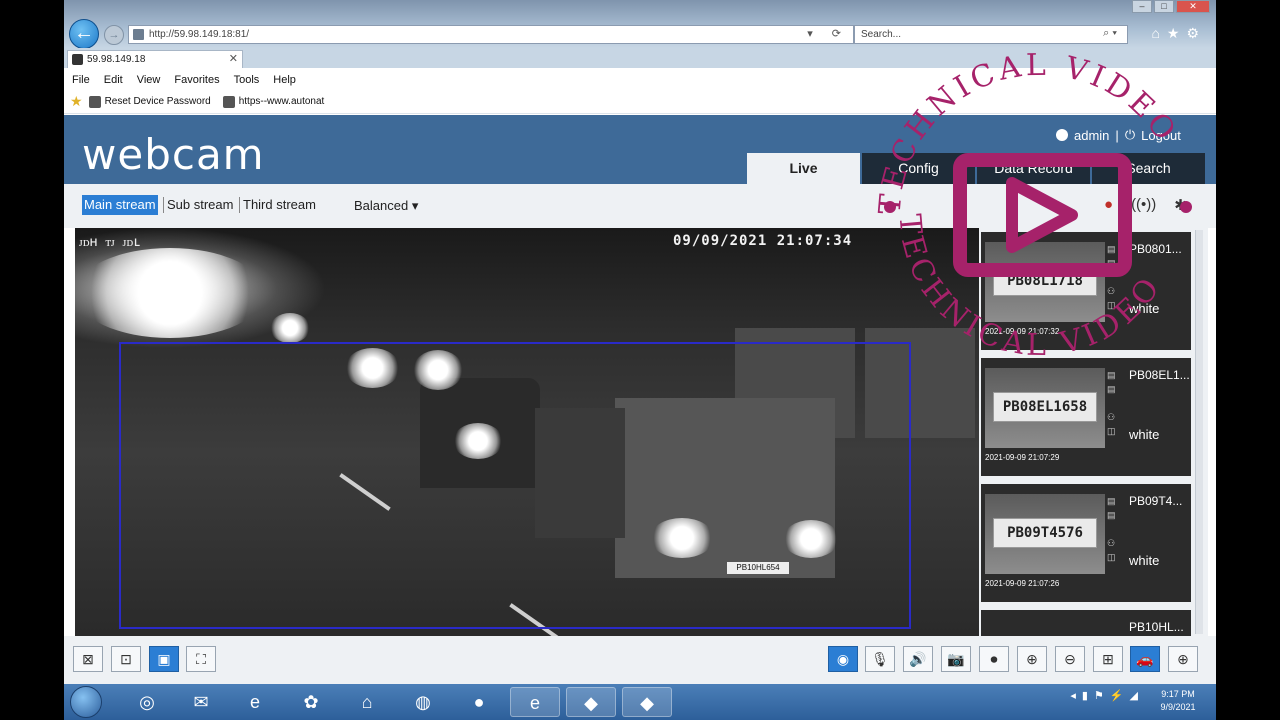 The image size is (1280, 720). Describe the element at coordinates (918, 168) in the screenshot. I see `tab-config: Config` at that location.